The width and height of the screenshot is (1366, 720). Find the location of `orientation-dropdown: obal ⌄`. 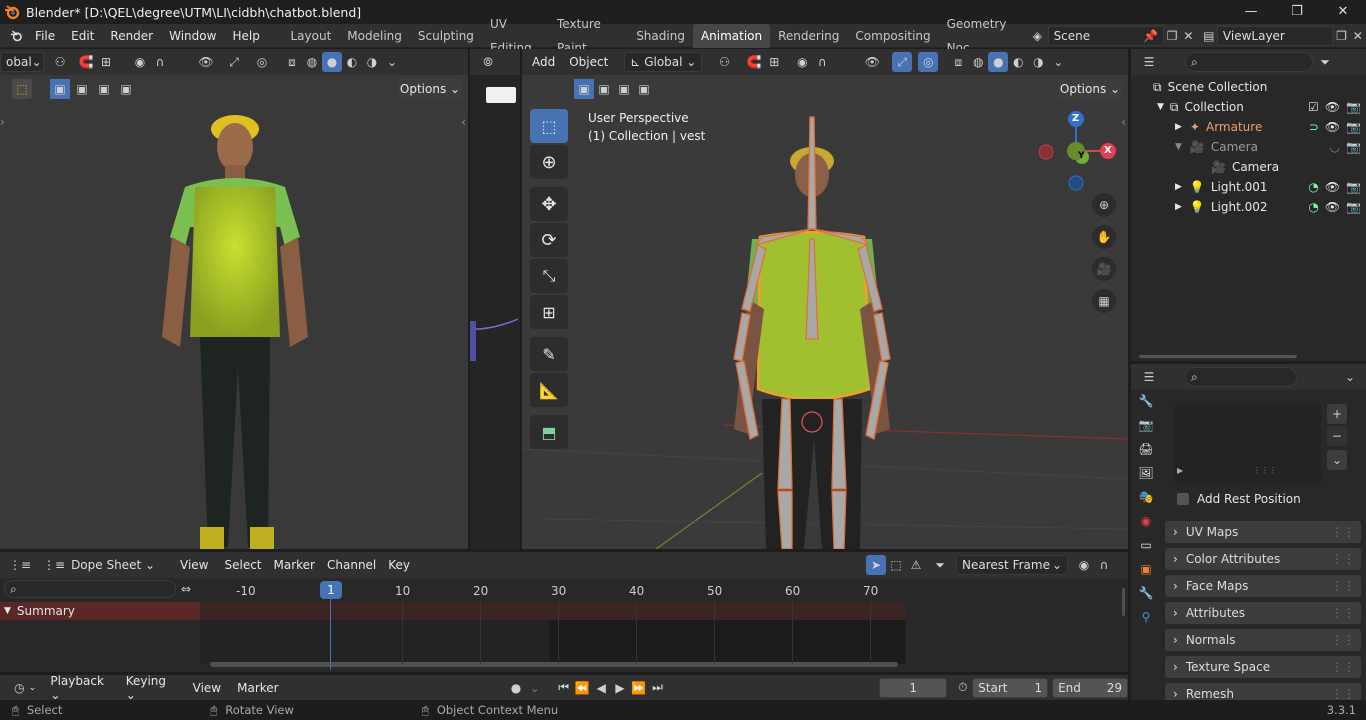

orientation-dropdown: obal ⌄ is located at coordinates (22, 62).